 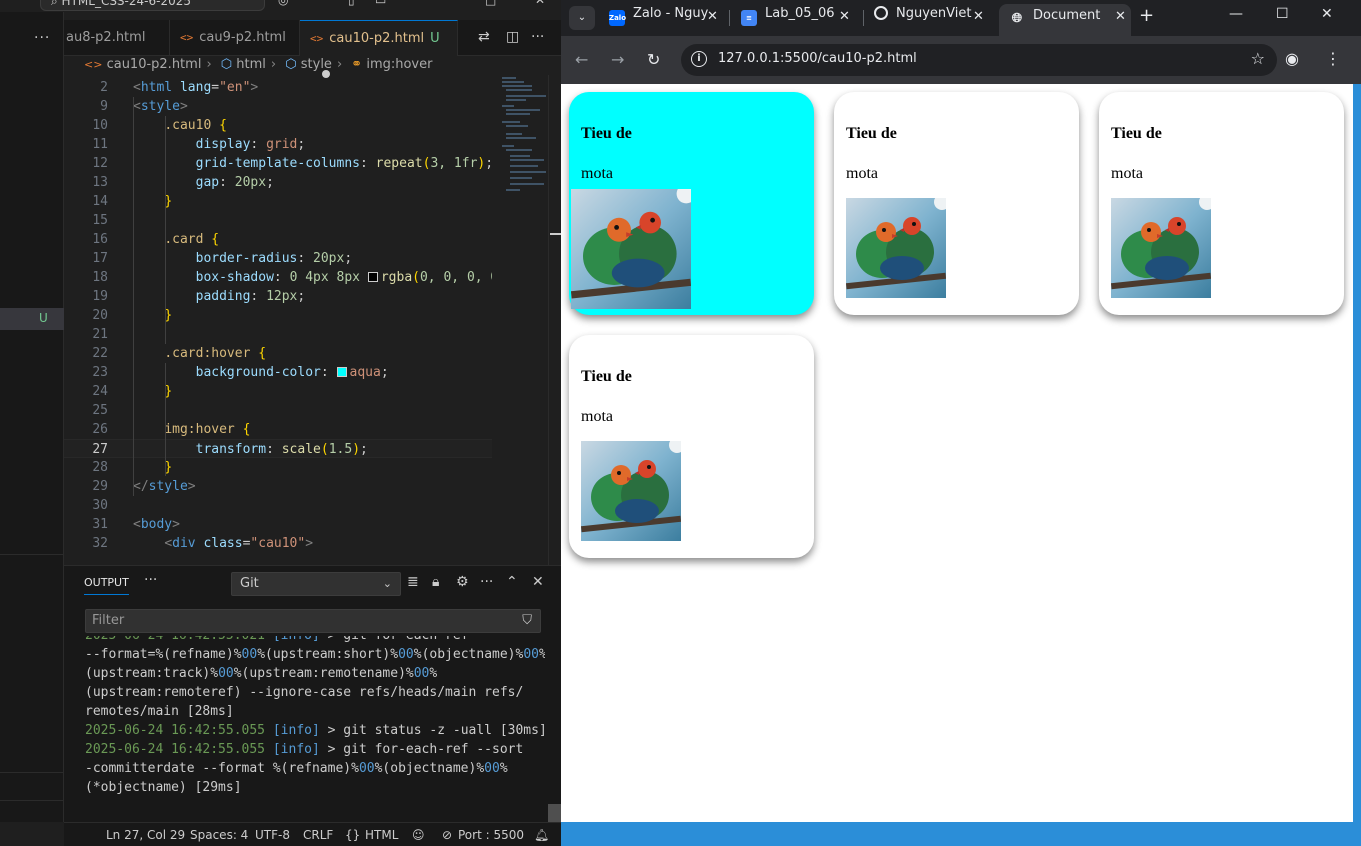 I want to click on code-line: 26 img:hover {, so click(x=278, y=429).